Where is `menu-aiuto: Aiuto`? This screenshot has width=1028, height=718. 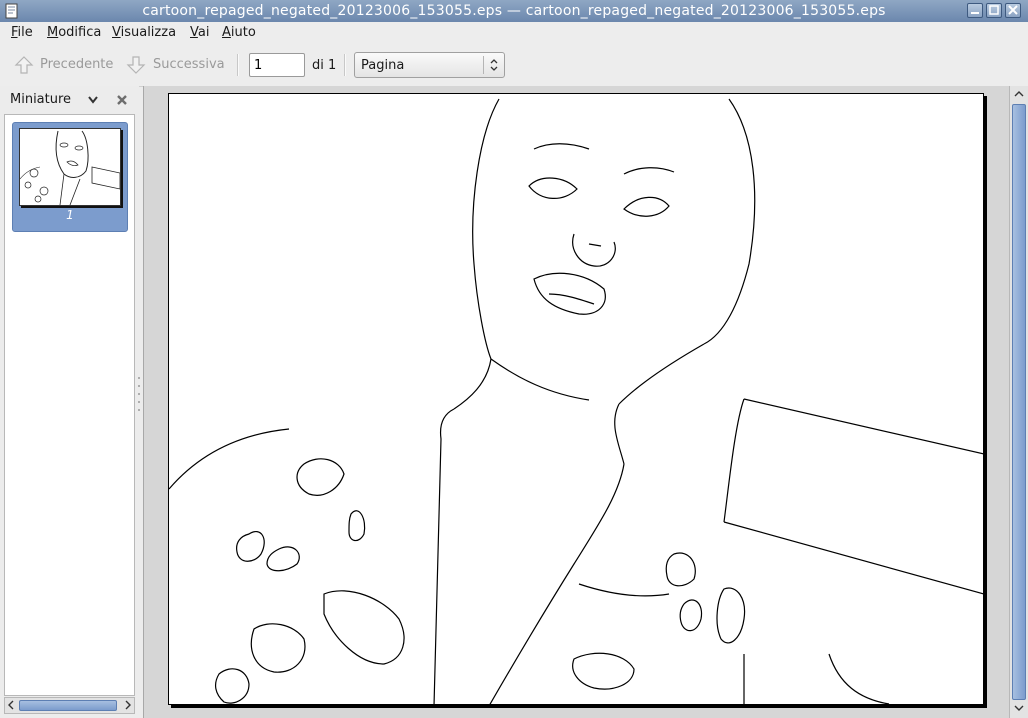
menu-aiuto: Aiuto is located at coordinates (239, 32).